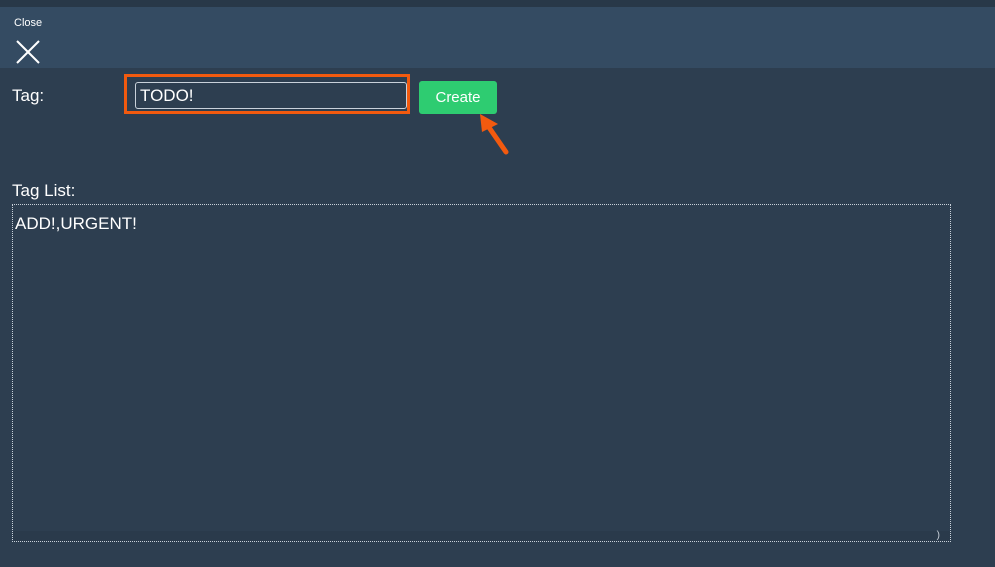 This screenshot has width=995, height=567. Describe the element at coordinates (28, 95) in the screenshot. I see `tag-label: Tag:` at that location.